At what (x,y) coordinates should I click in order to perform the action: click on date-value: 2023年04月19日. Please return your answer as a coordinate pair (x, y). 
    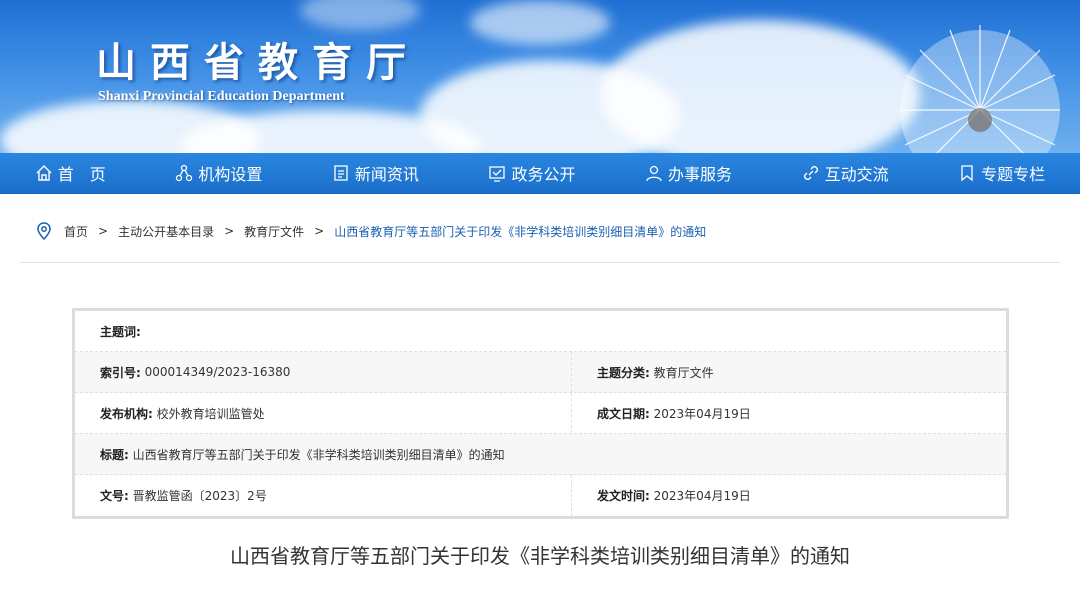
    Looking at the image, I should click on (702, 413).